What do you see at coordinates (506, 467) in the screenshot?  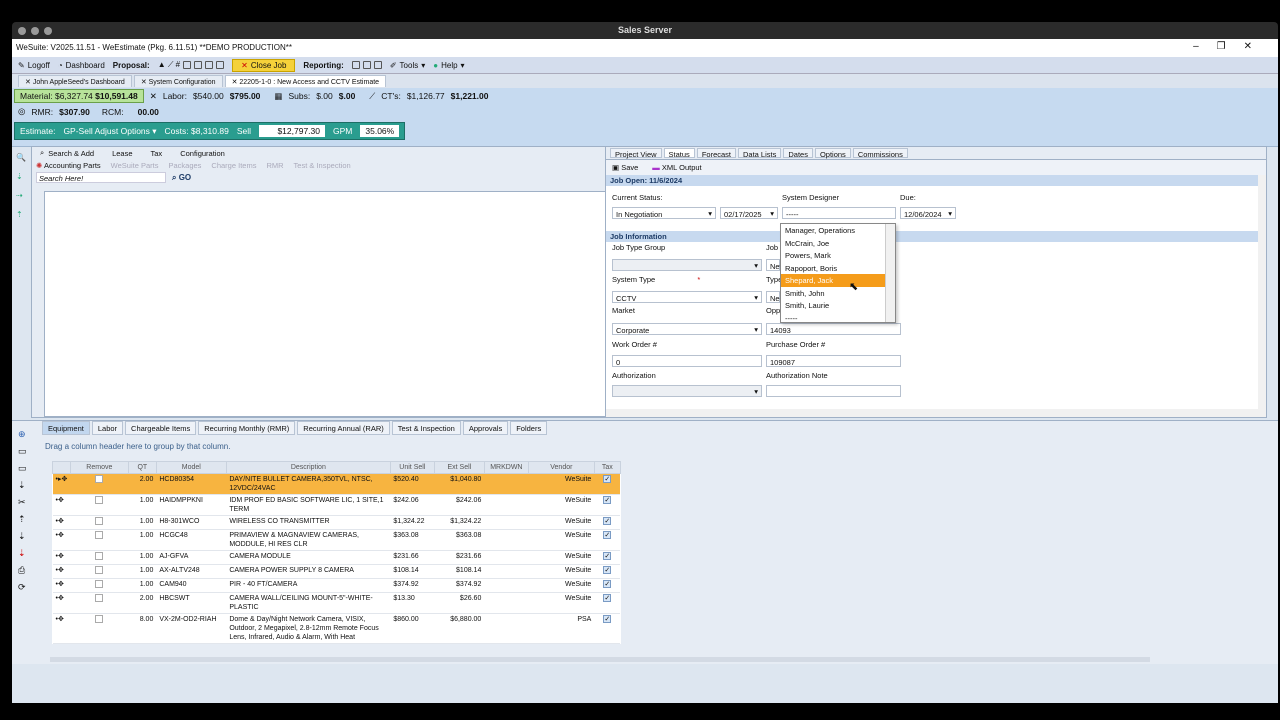 I see `col-mrkdwn: MRKDWN` at bounding box center [506, 467].